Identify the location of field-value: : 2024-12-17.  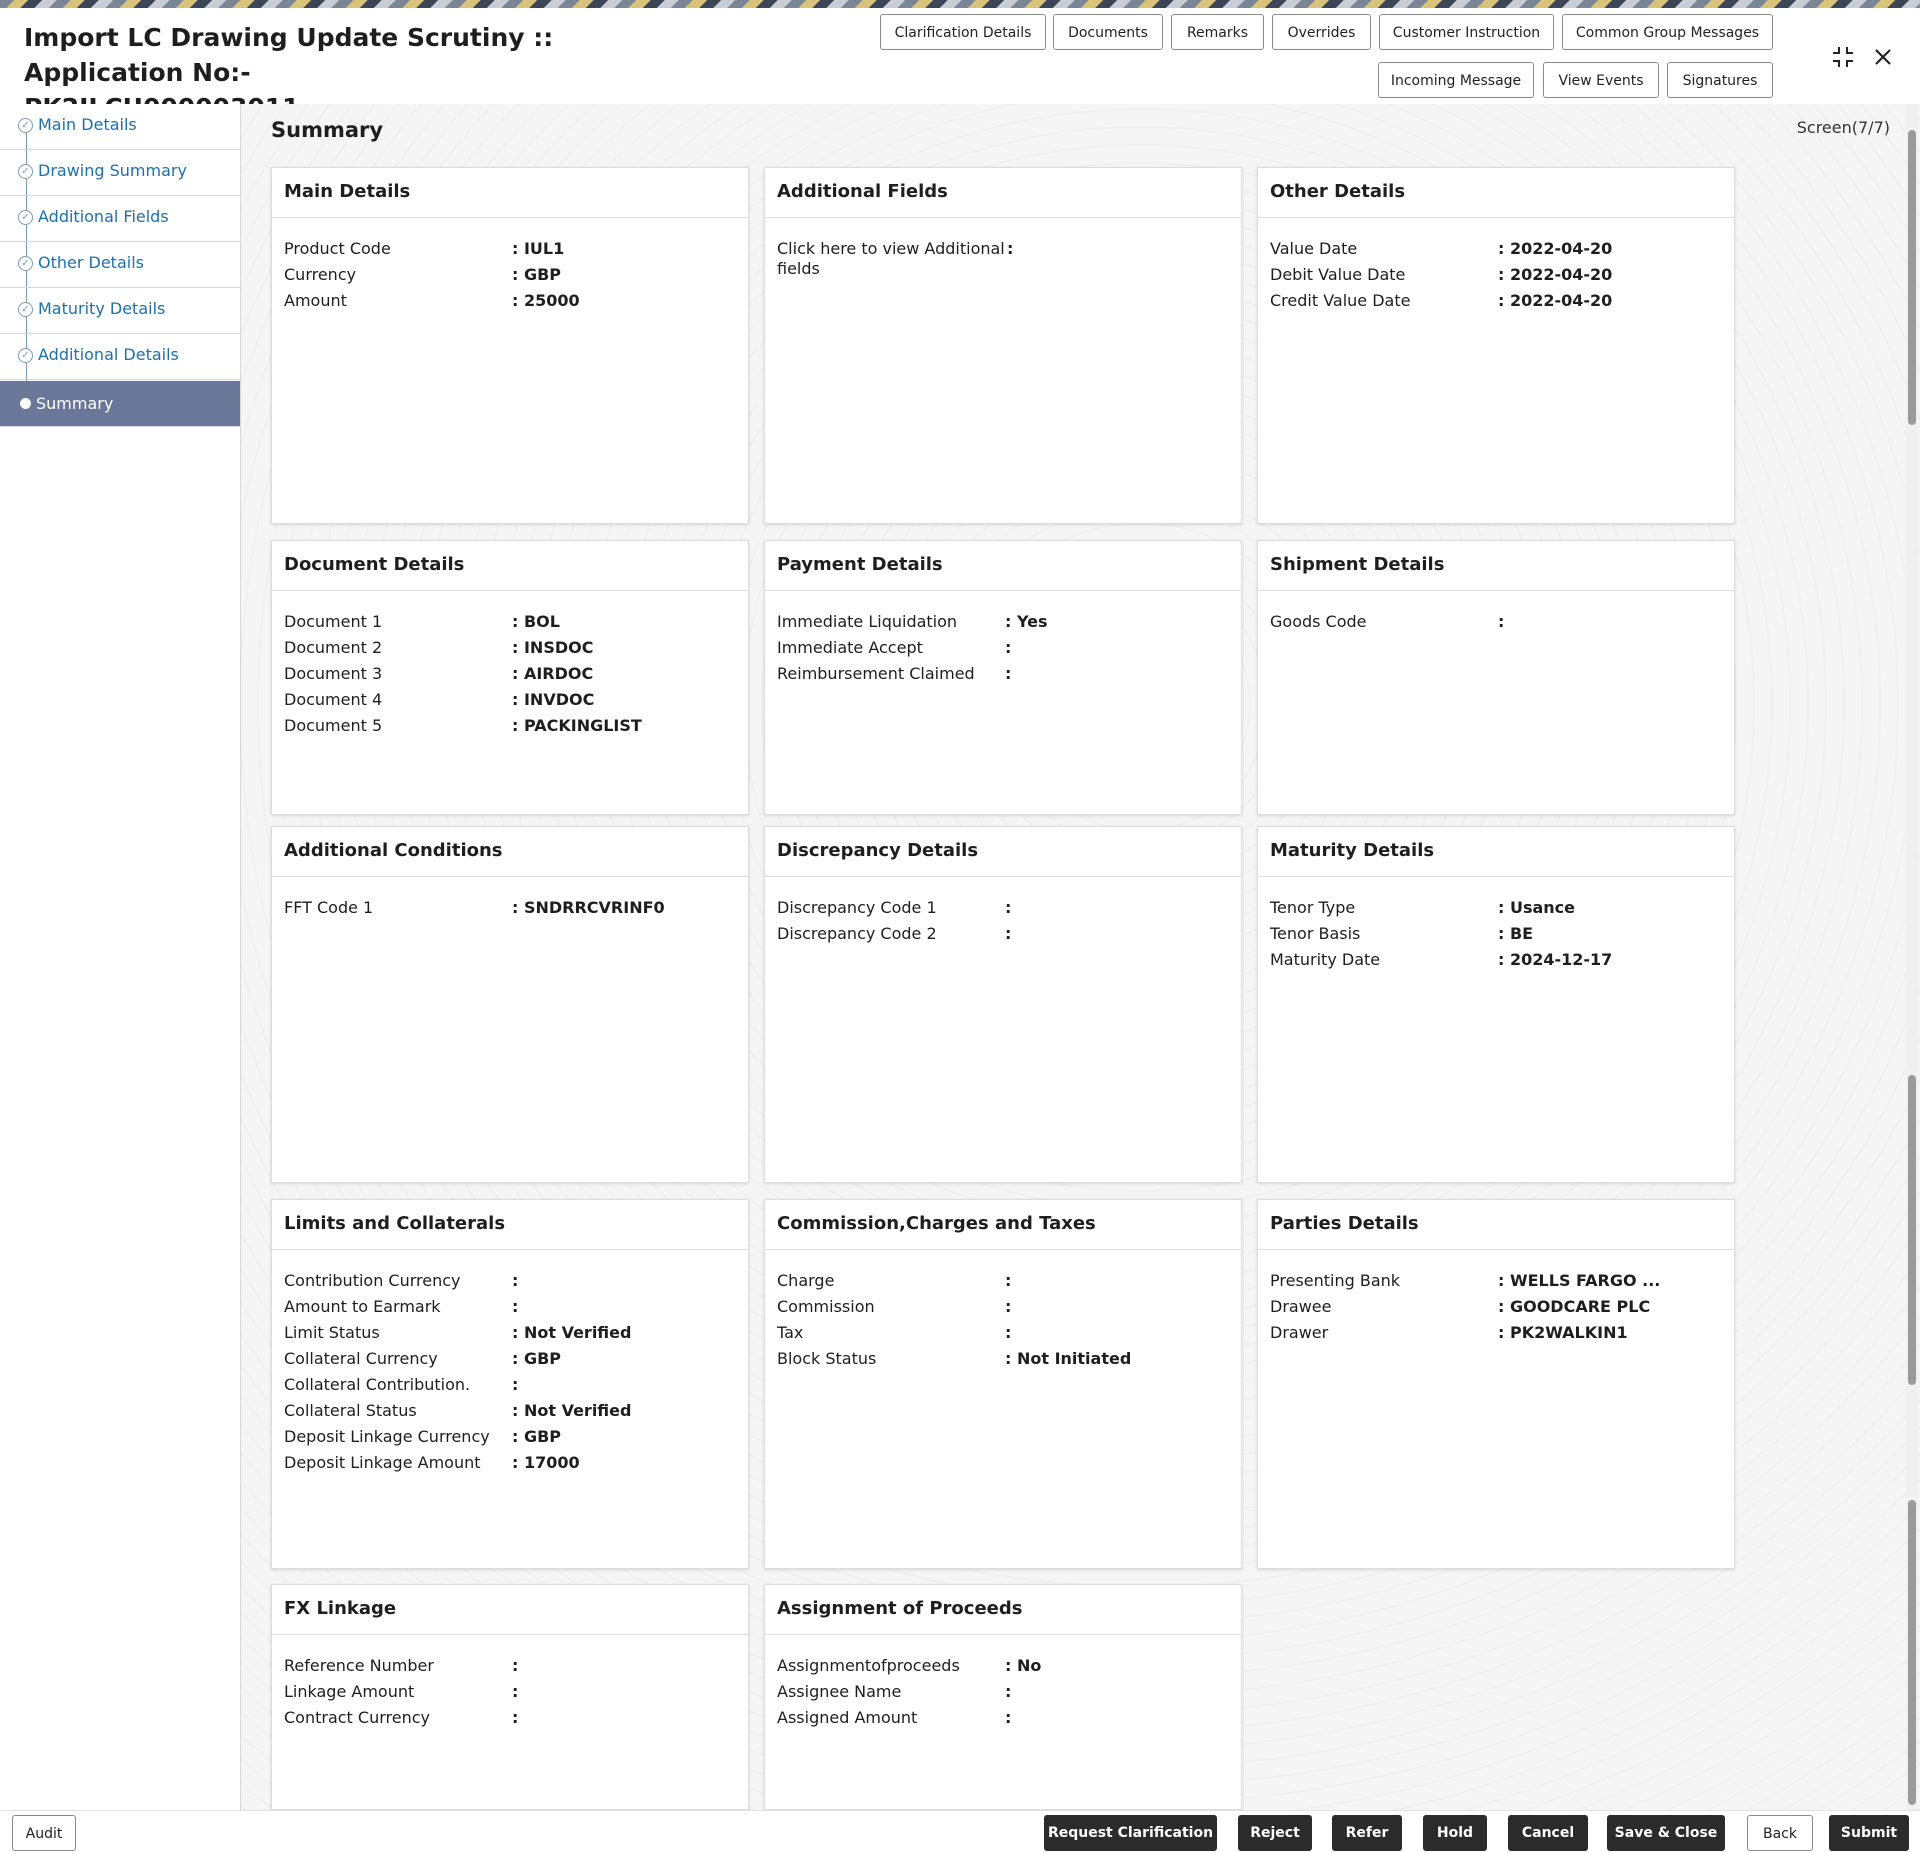
(1555, 960).